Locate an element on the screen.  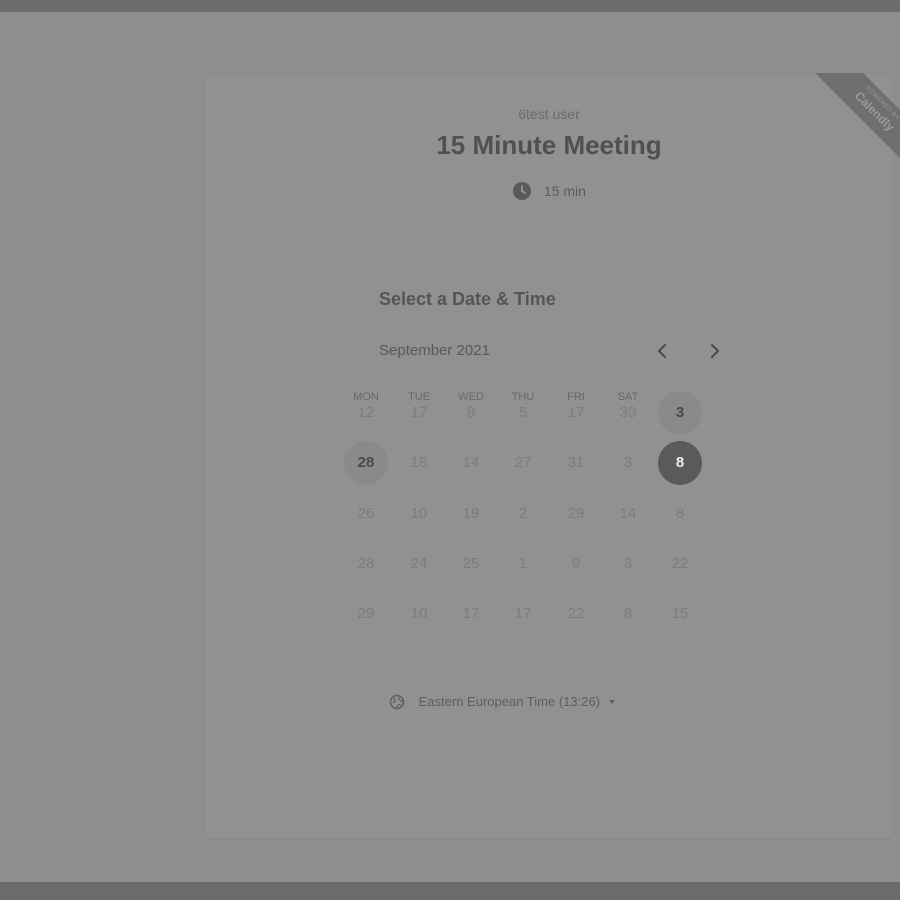
bottom-bar is located at coordinates (450, 891).